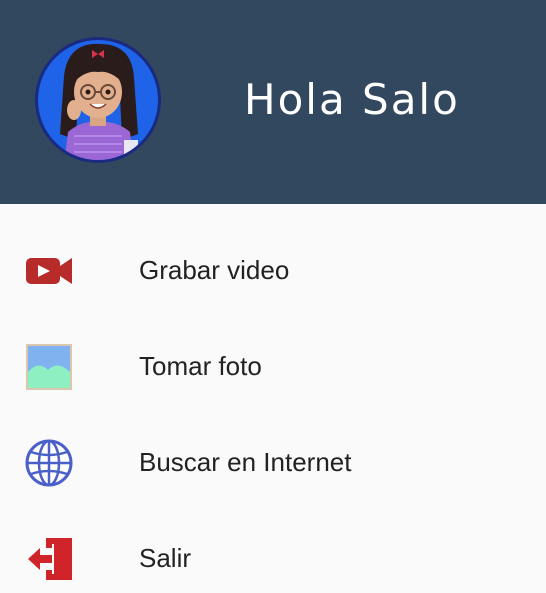  I want to click on menu-item-label: Buscar en Internet, so click(245, 462).